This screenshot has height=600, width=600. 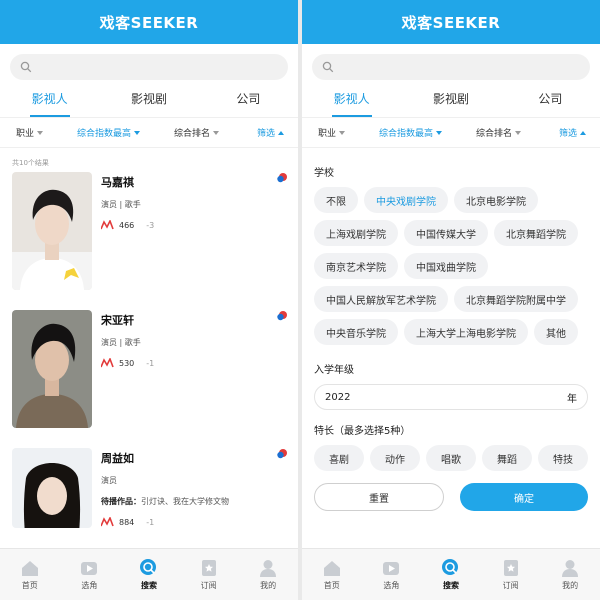 What do you see at coordinates (29, 568) in the screenshot?
I see `home-icon` at bounding box center [29, 568].